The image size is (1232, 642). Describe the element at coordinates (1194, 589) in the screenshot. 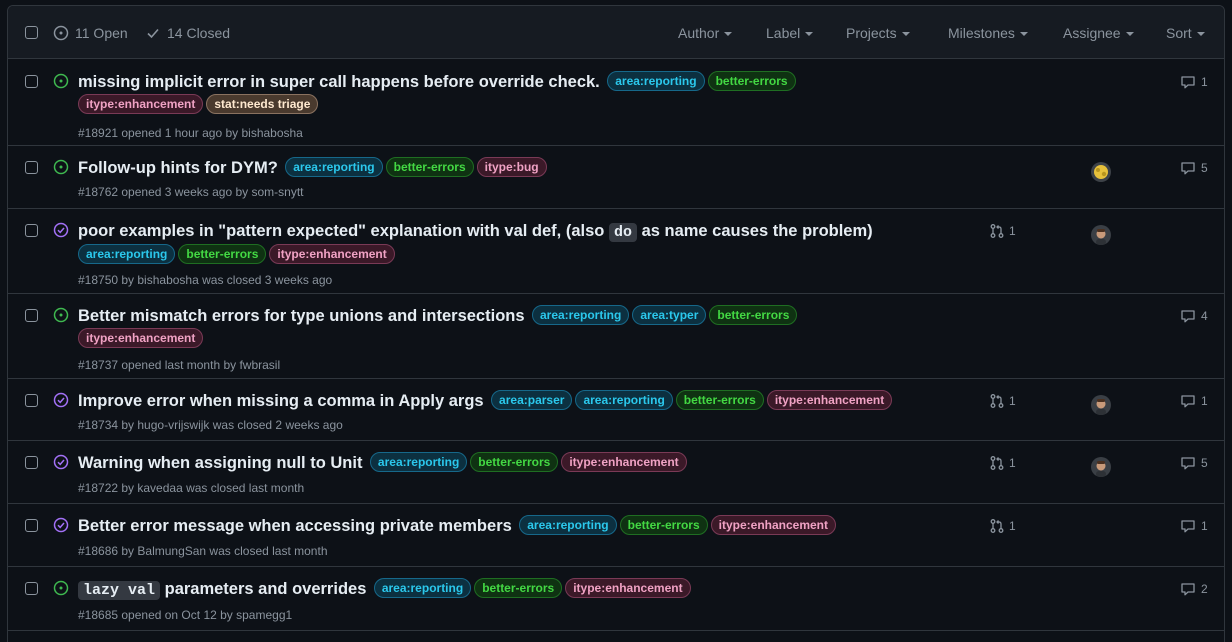

I see `comment-count: 2` at that location.